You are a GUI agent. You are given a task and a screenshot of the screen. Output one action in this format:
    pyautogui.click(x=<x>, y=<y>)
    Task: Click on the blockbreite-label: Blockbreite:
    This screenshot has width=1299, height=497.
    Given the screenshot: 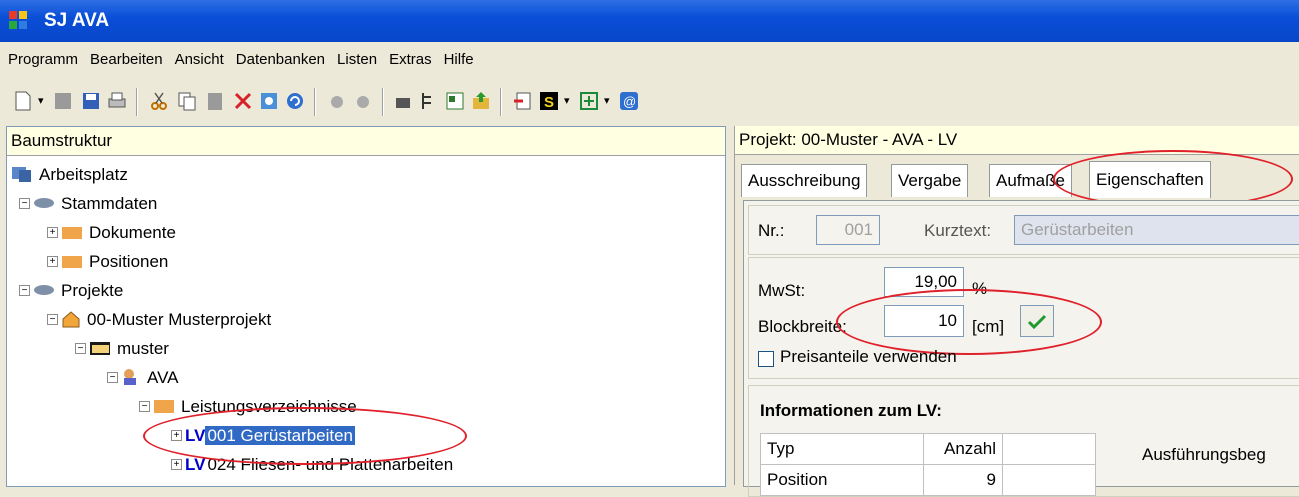 What is the action you would take?
    pyautogui.click(x=802, y=326)
    